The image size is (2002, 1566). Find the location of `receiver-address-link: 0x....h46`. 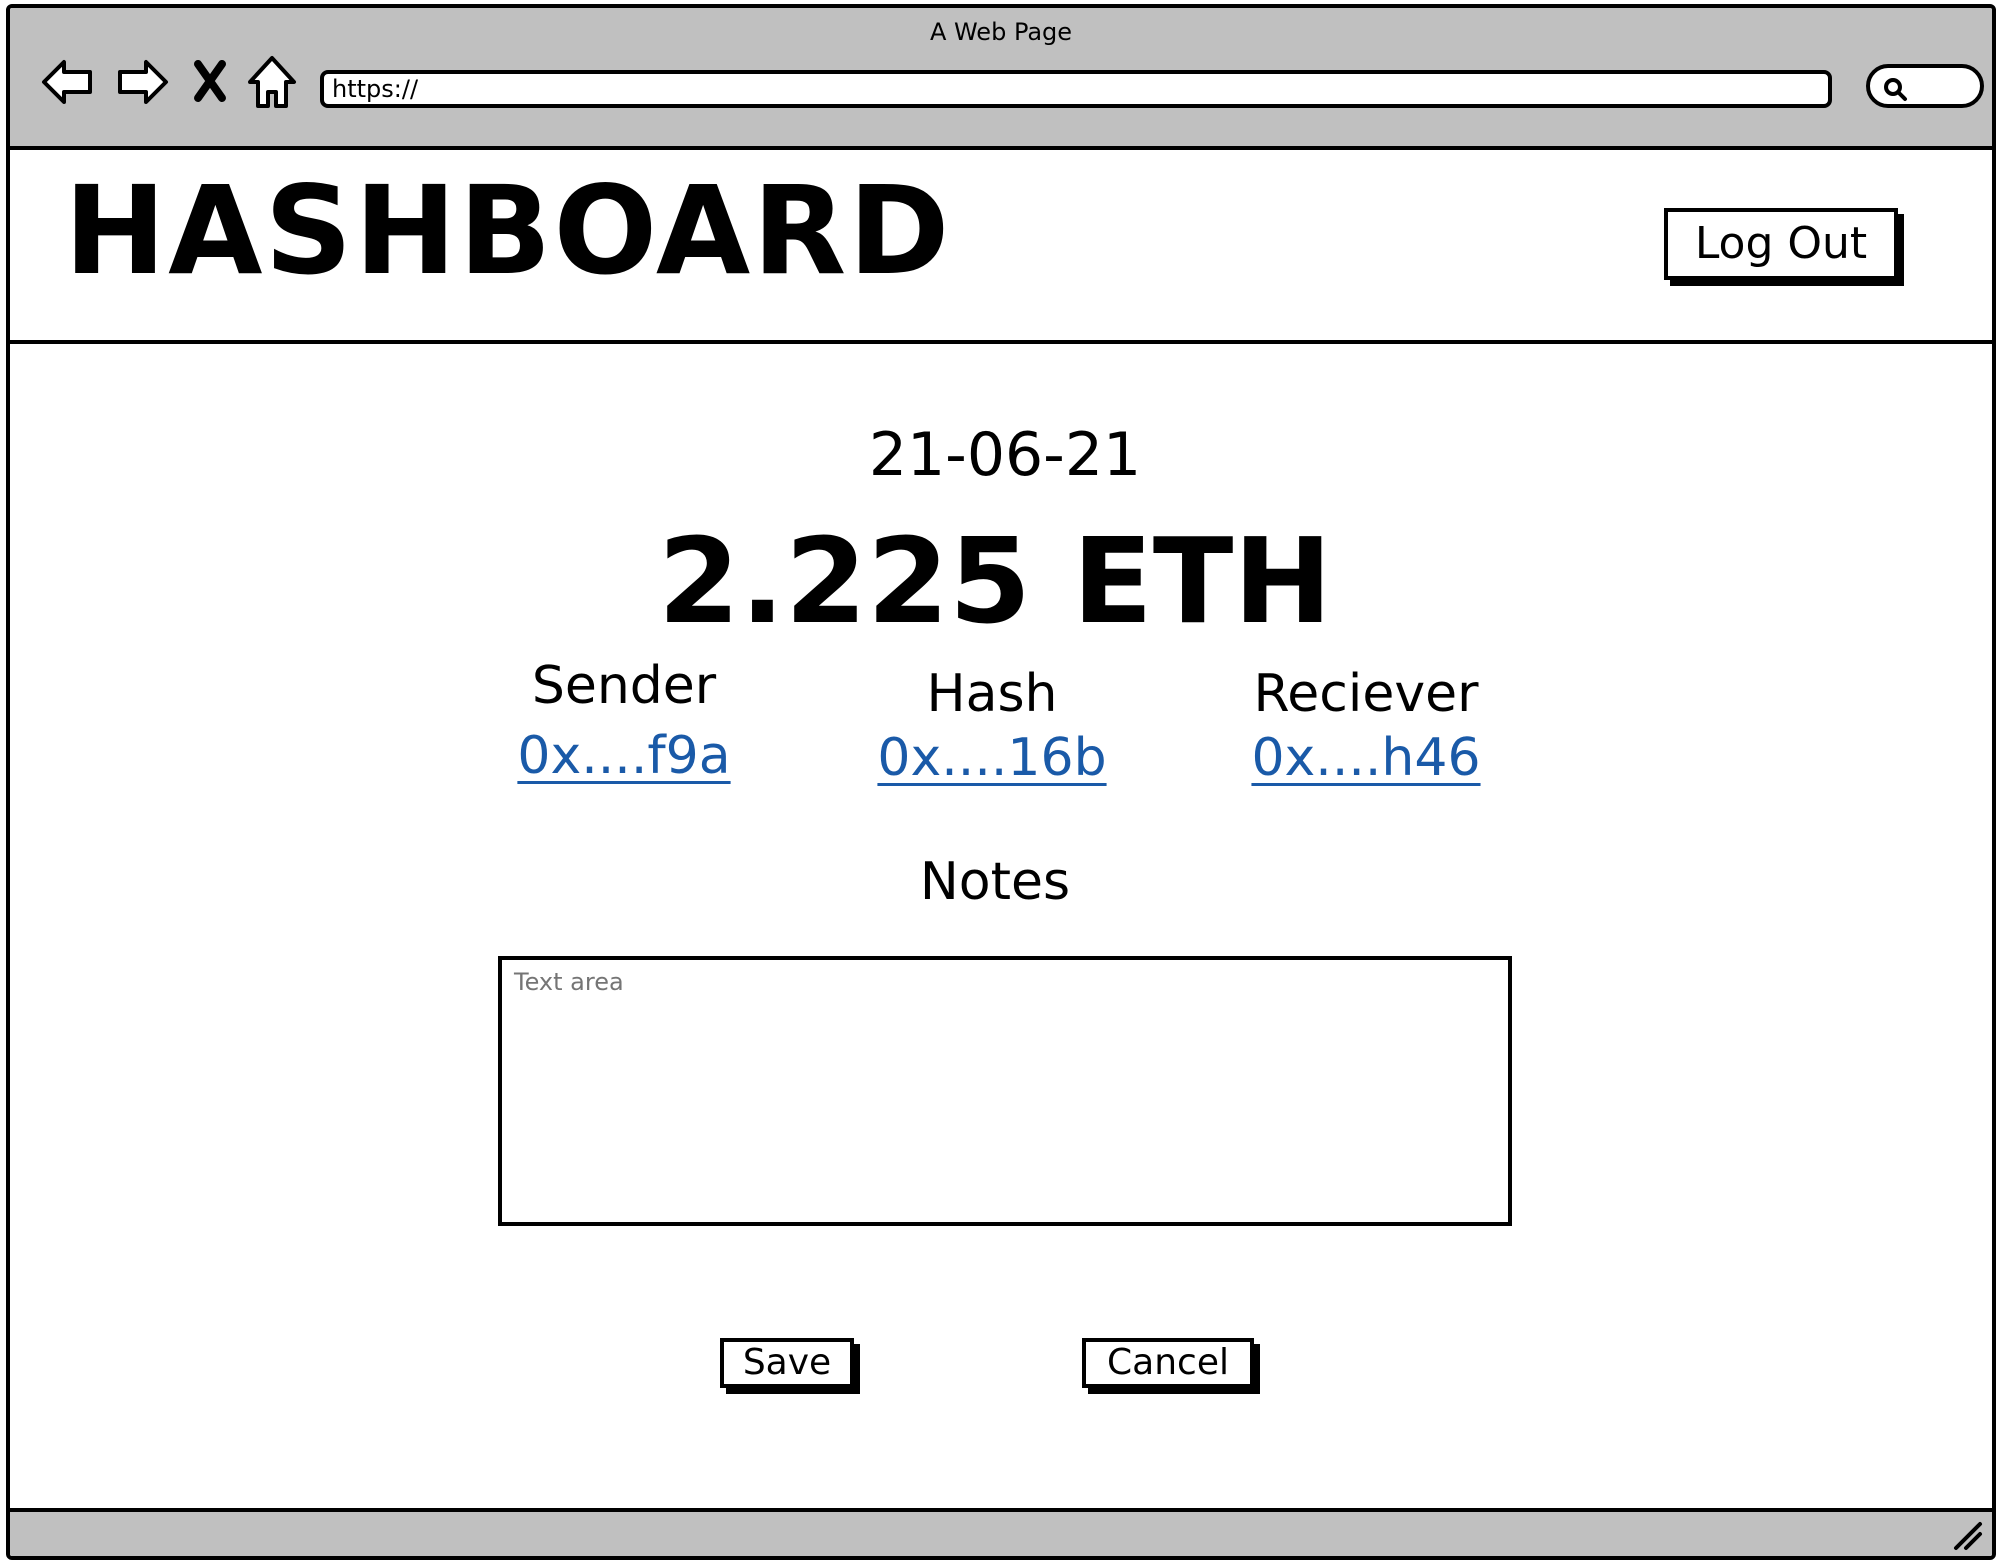

receiver-address-link: 0x....h46 is located at coordinates (1366, 758).